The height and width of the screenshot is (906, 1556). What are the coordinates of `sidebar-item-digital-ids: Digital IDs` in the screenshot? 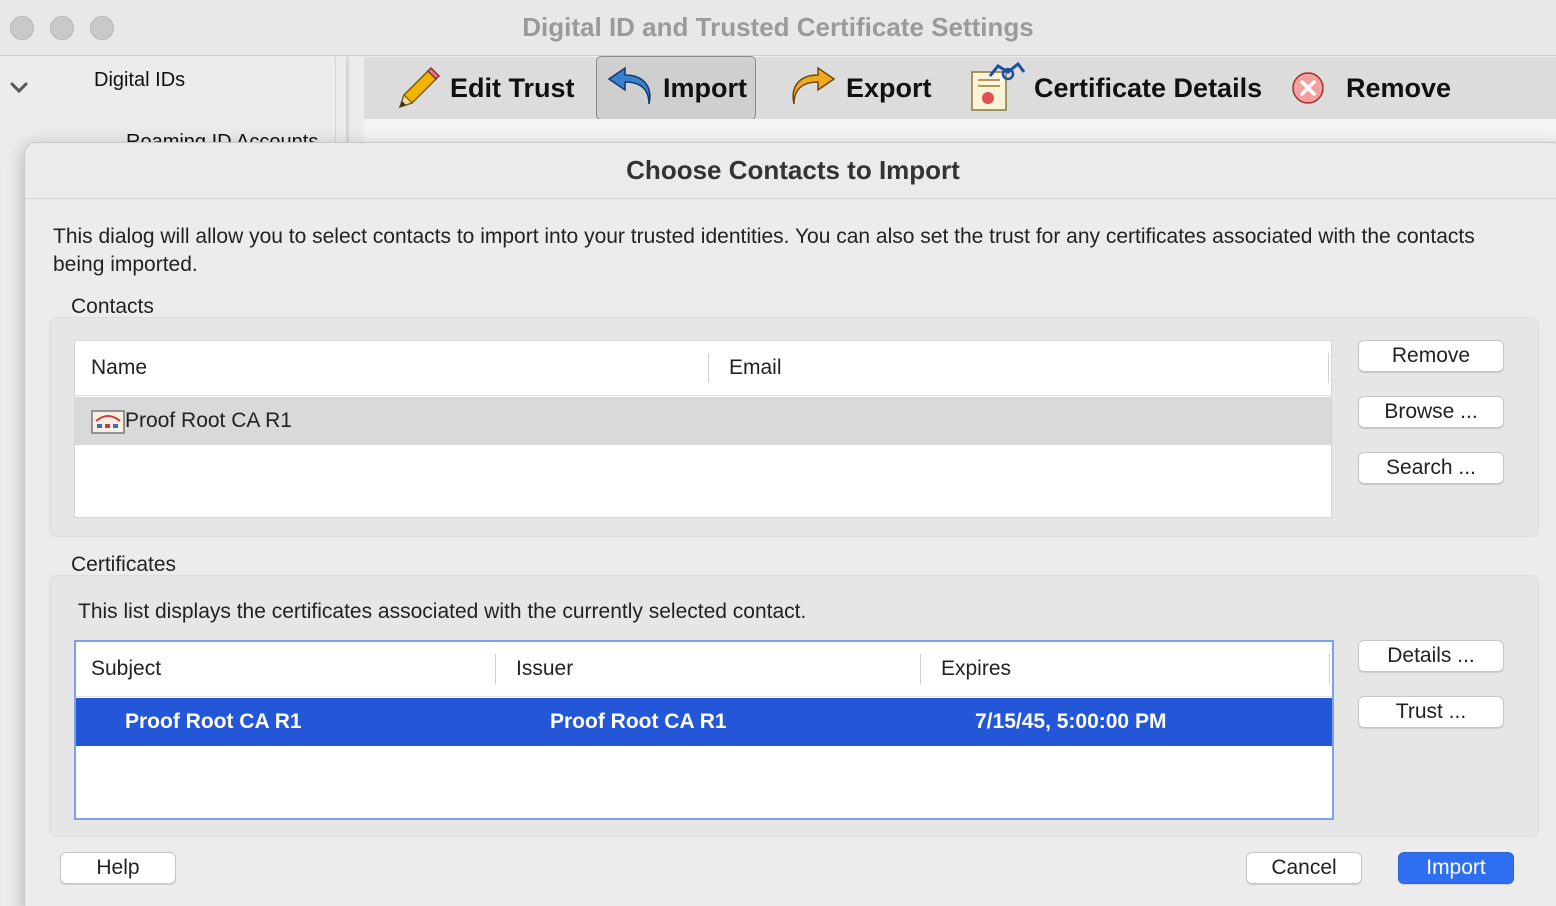 It's located at (139, 80).